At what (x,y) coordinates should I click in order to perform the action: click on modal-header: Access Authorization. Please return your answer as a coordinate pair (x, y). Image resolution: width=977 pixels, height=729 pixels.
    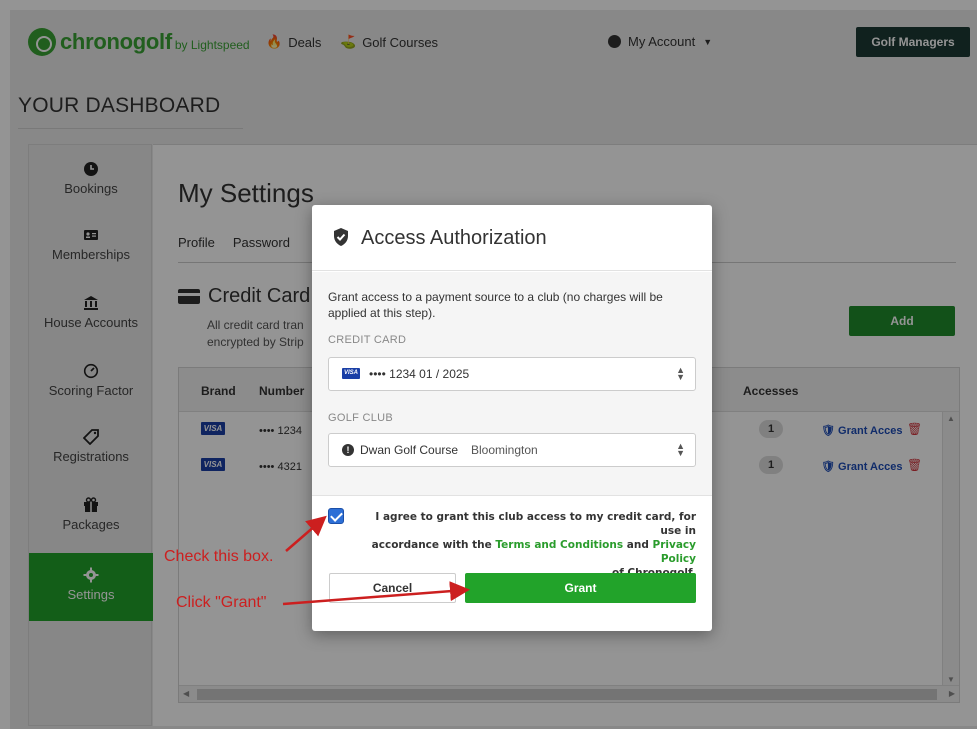
    Looking at the image, I should click on (512, 238).